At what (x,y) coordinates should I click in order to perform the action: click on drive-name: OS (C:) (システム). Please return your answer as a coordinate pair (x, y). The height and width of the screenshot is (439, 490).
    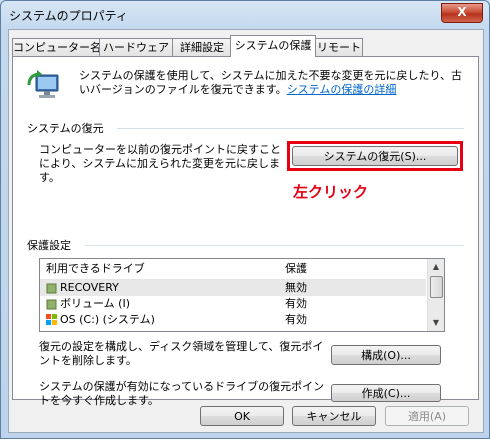
    Looking at the image, I should click on (107, 319).